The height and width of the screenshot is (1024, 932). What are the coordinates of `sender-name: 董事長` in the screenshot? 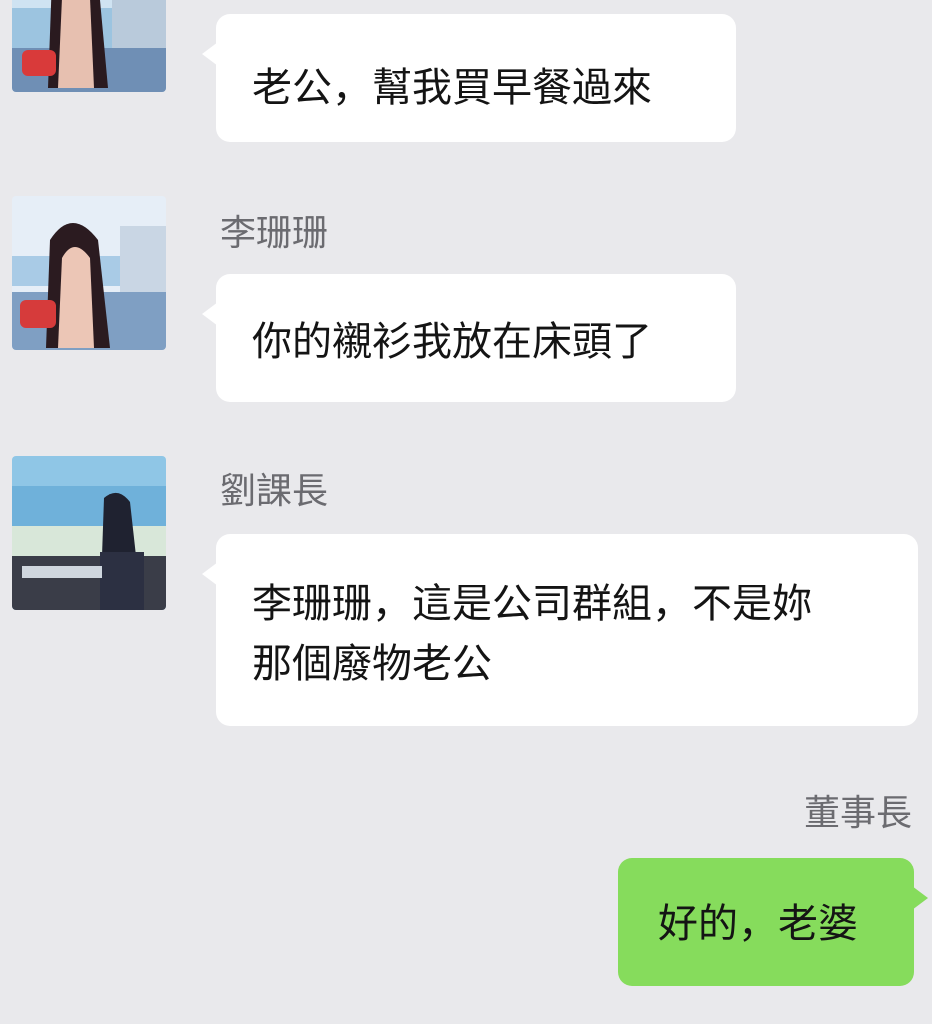 It's located at (857, 813).